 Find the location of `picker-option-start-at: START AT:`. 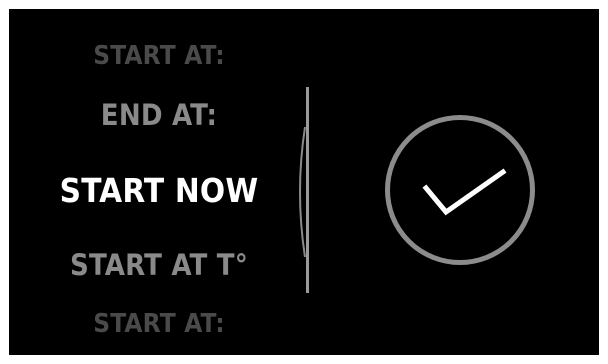

picker-option-start-at: START AT: is located at coordinates (159, 56).